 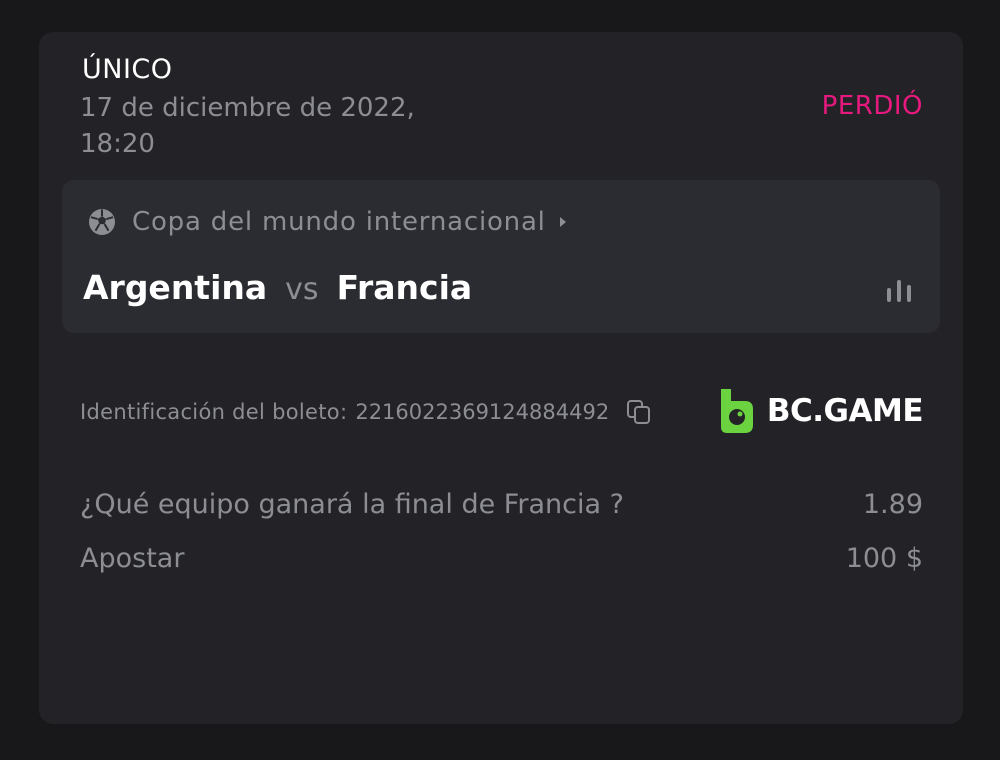 What do you see at coordinates (639, 412) in the screenshot?
I see `copy-icon` at bounding box center [639, 412].